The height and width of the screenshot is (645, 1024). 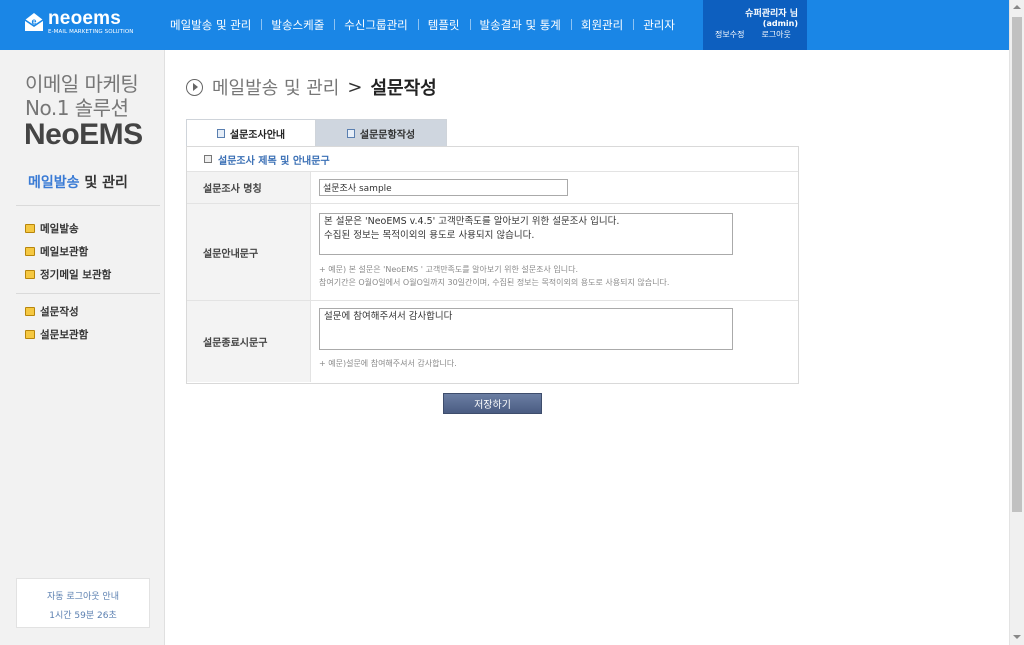 What do you see at coordinates (83, 597) in the screenshot?
I see `auto-logout-title: 자동 로그아웃 안내` at bounding box center [83, 597].